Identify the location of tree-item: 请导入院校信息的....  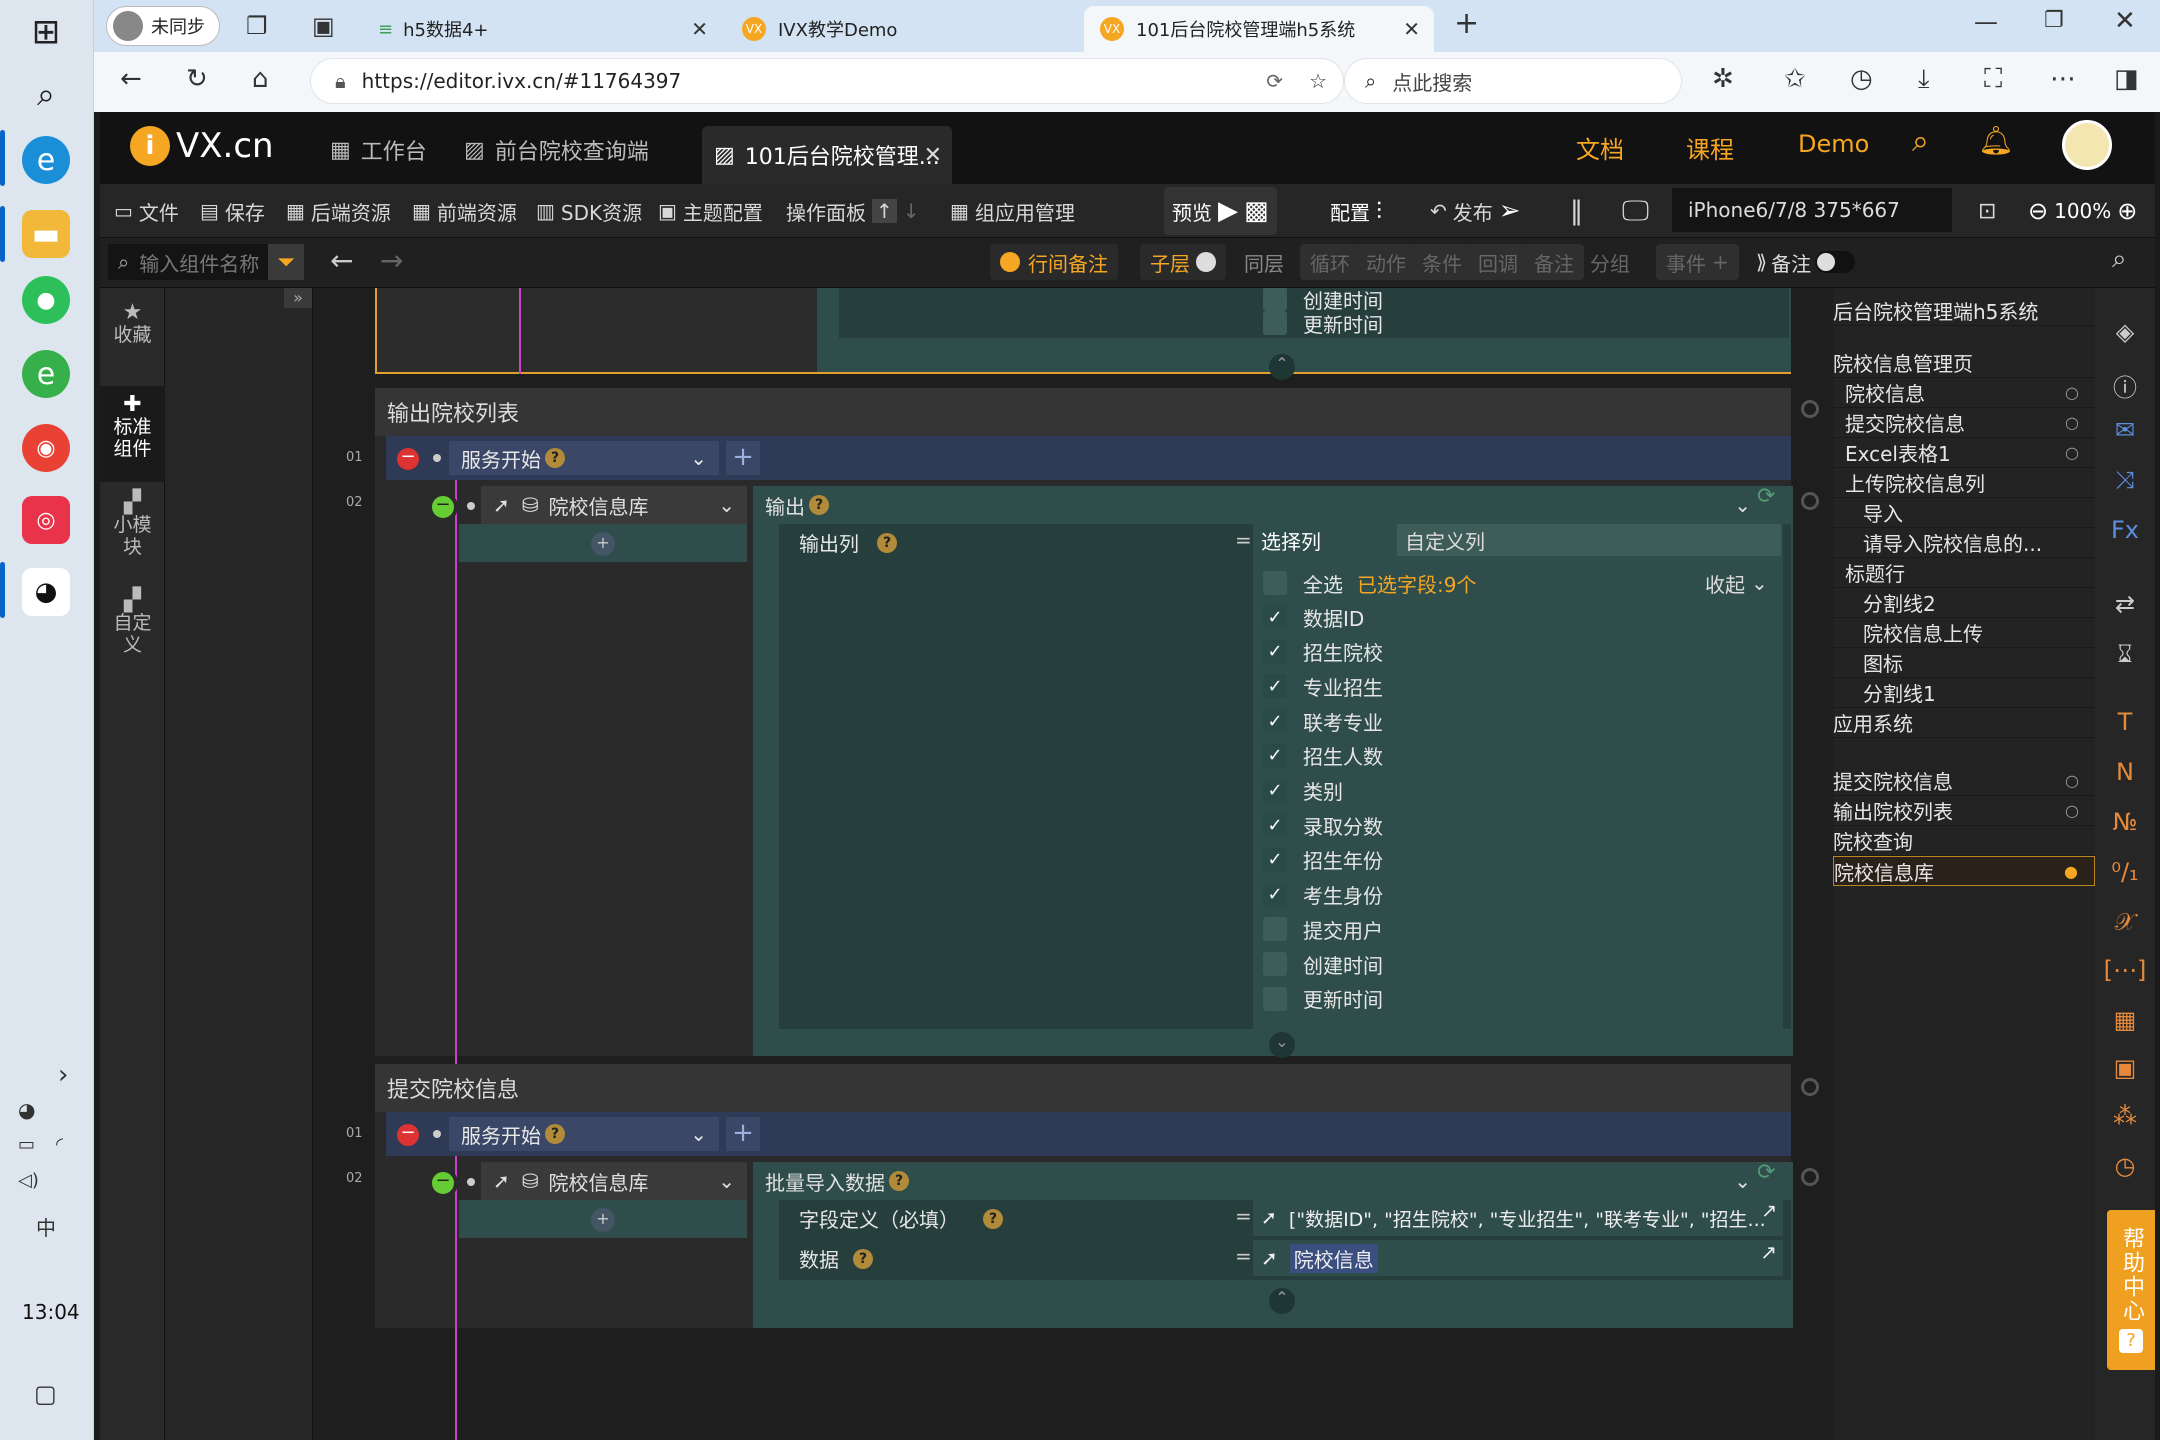
(1964, 543).